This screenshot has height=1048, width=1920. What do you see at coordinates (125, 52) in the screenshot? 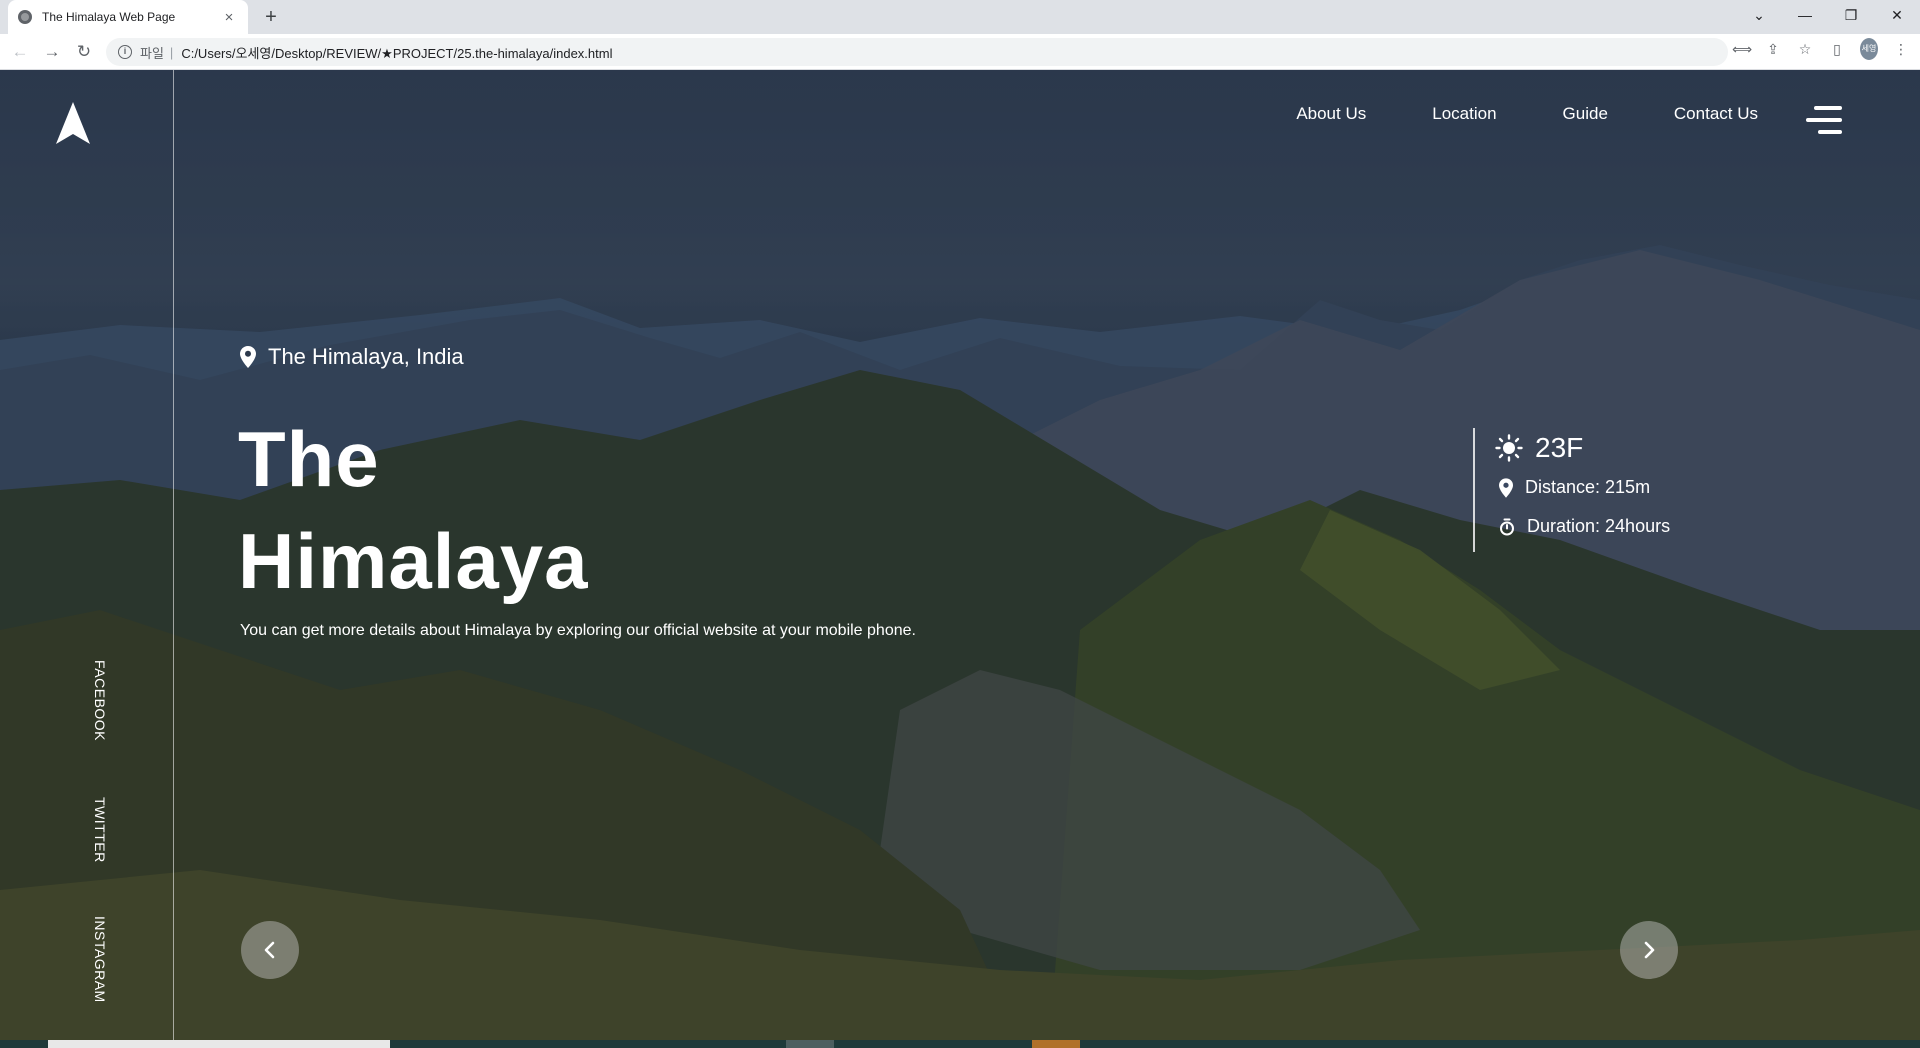
I see `info-icon: i` at bounding box center [125, 52].